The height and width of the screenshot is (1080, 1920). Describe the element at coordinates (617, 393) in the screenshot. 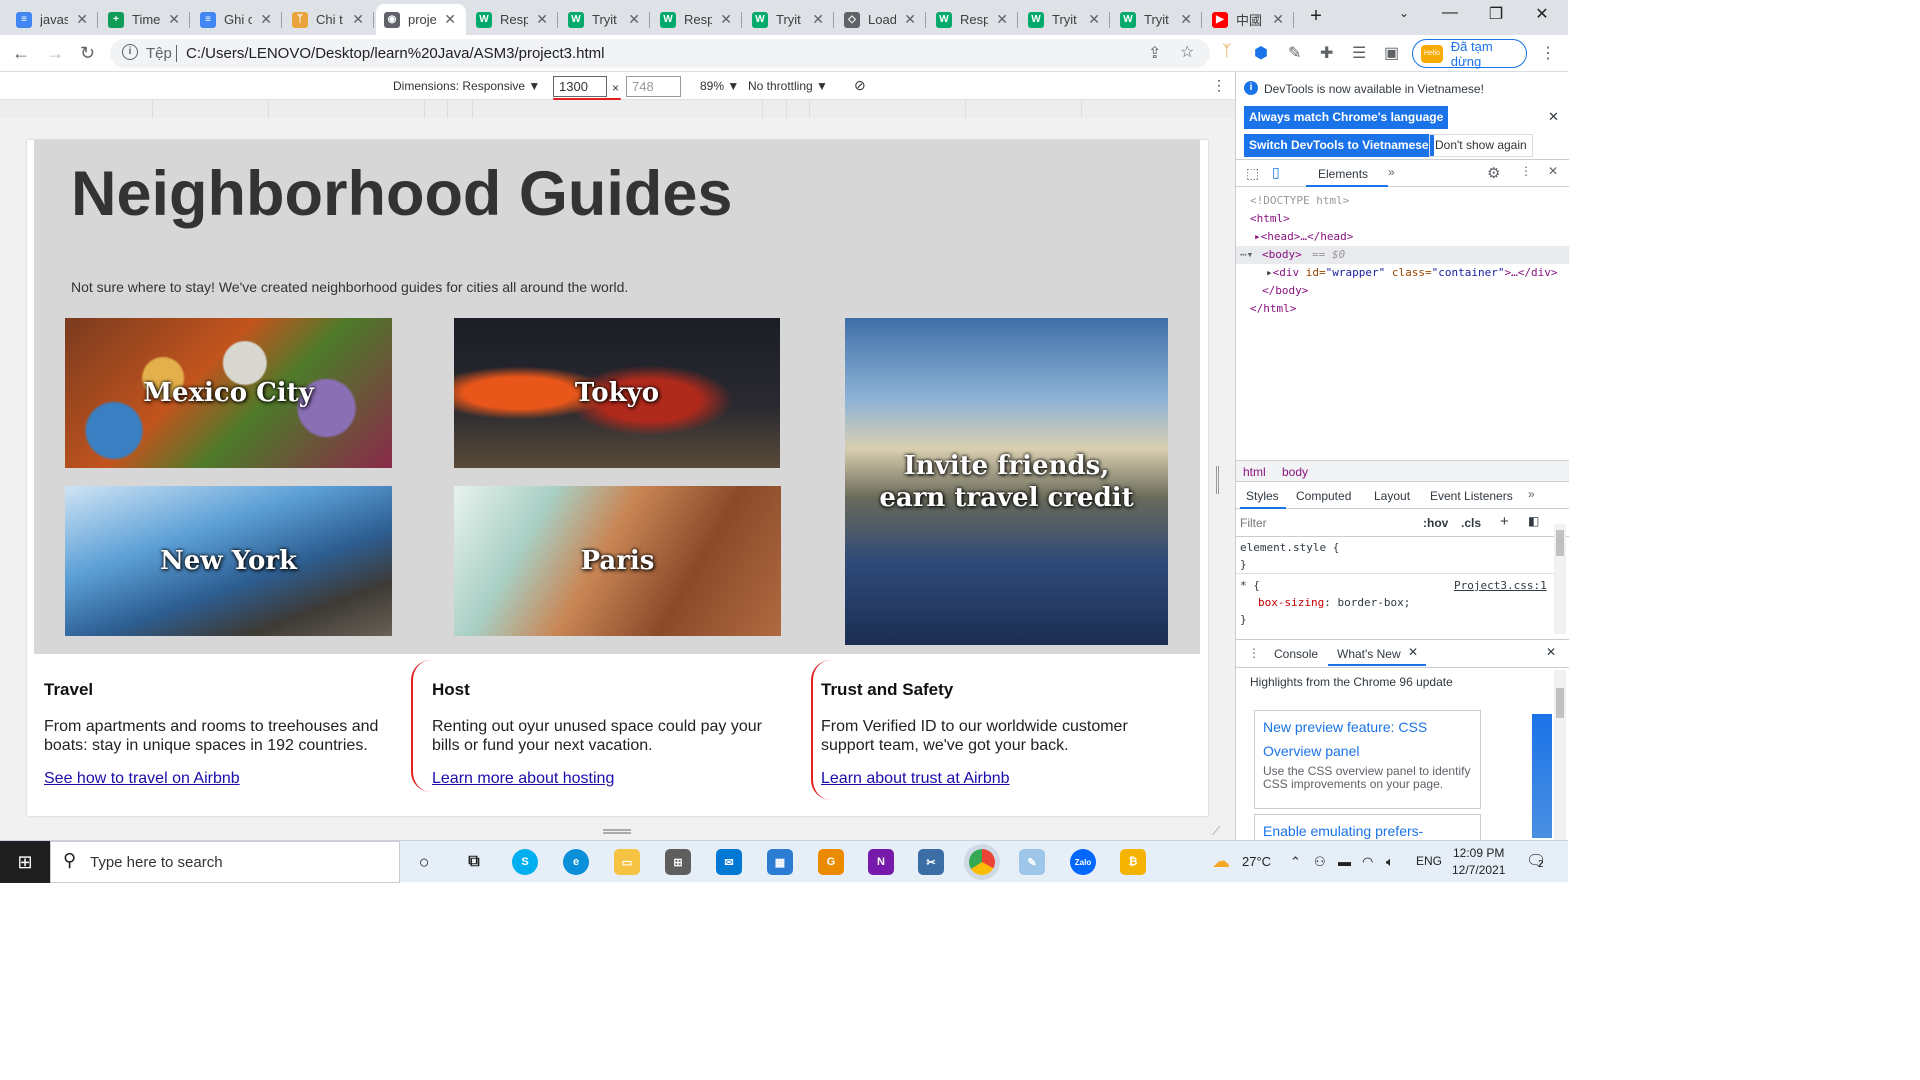

I see `tile-tokyo: Tokyo` at that location.